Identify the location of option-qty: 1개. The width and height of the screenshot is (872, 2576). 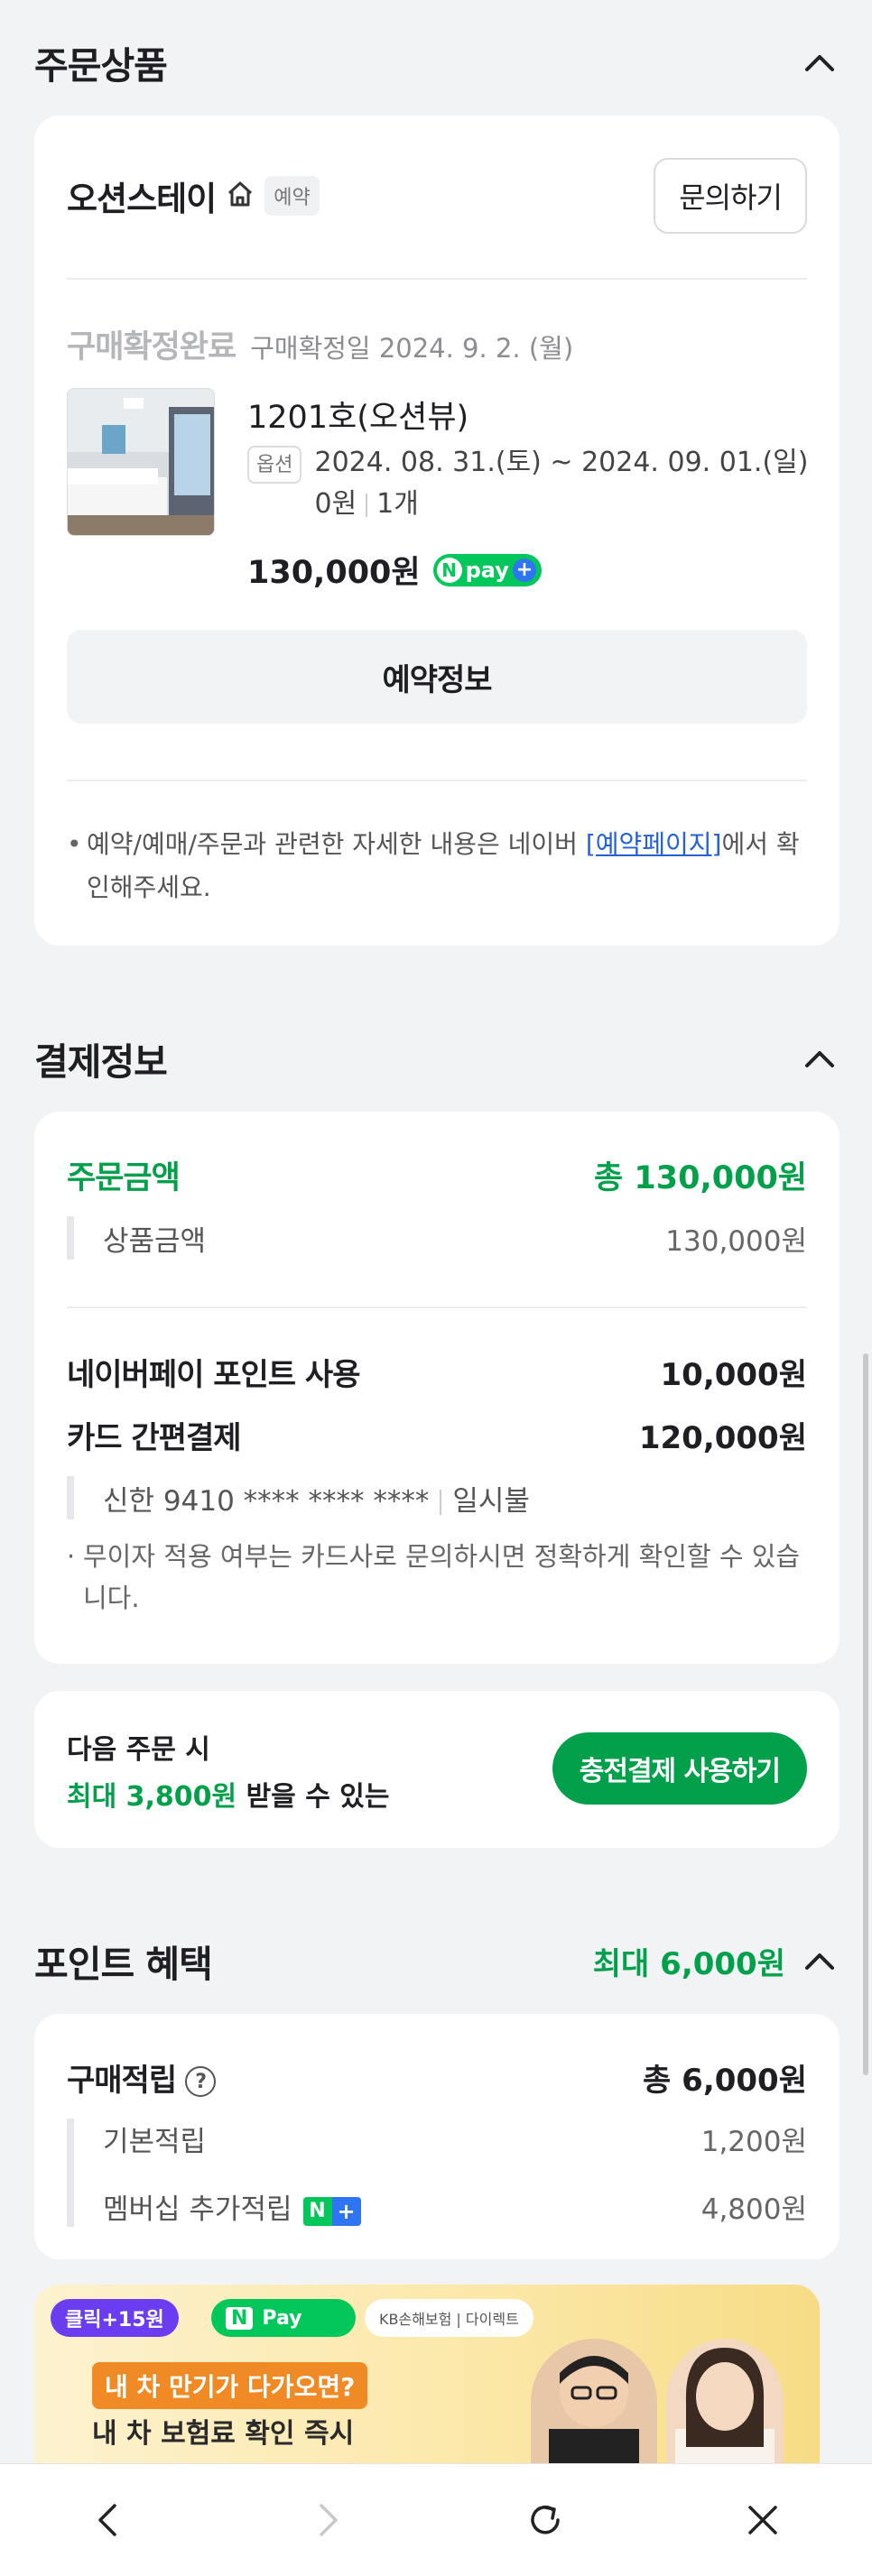
(397, 504).